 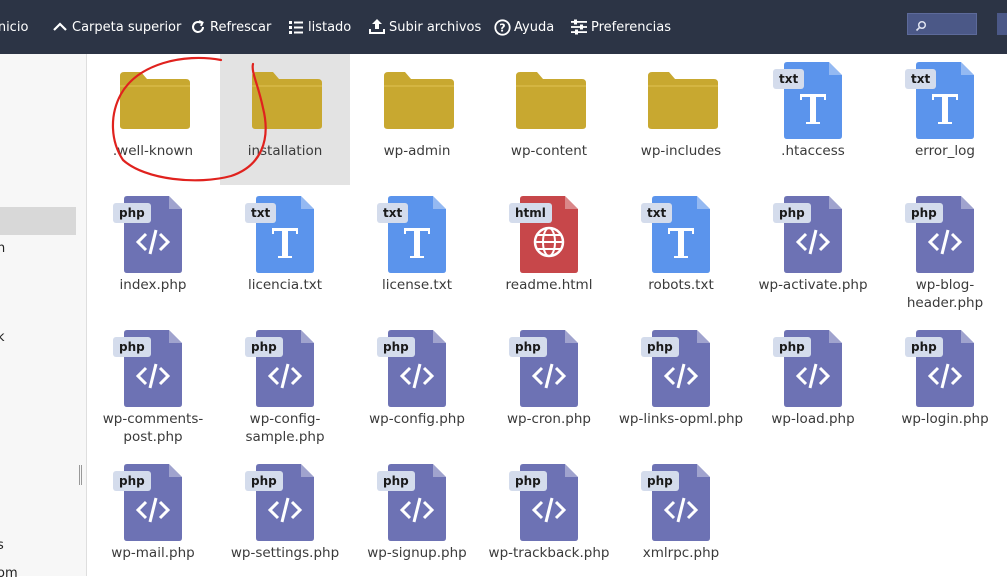 I want to click on file-name: license.txt, so click(x=417, y=285).